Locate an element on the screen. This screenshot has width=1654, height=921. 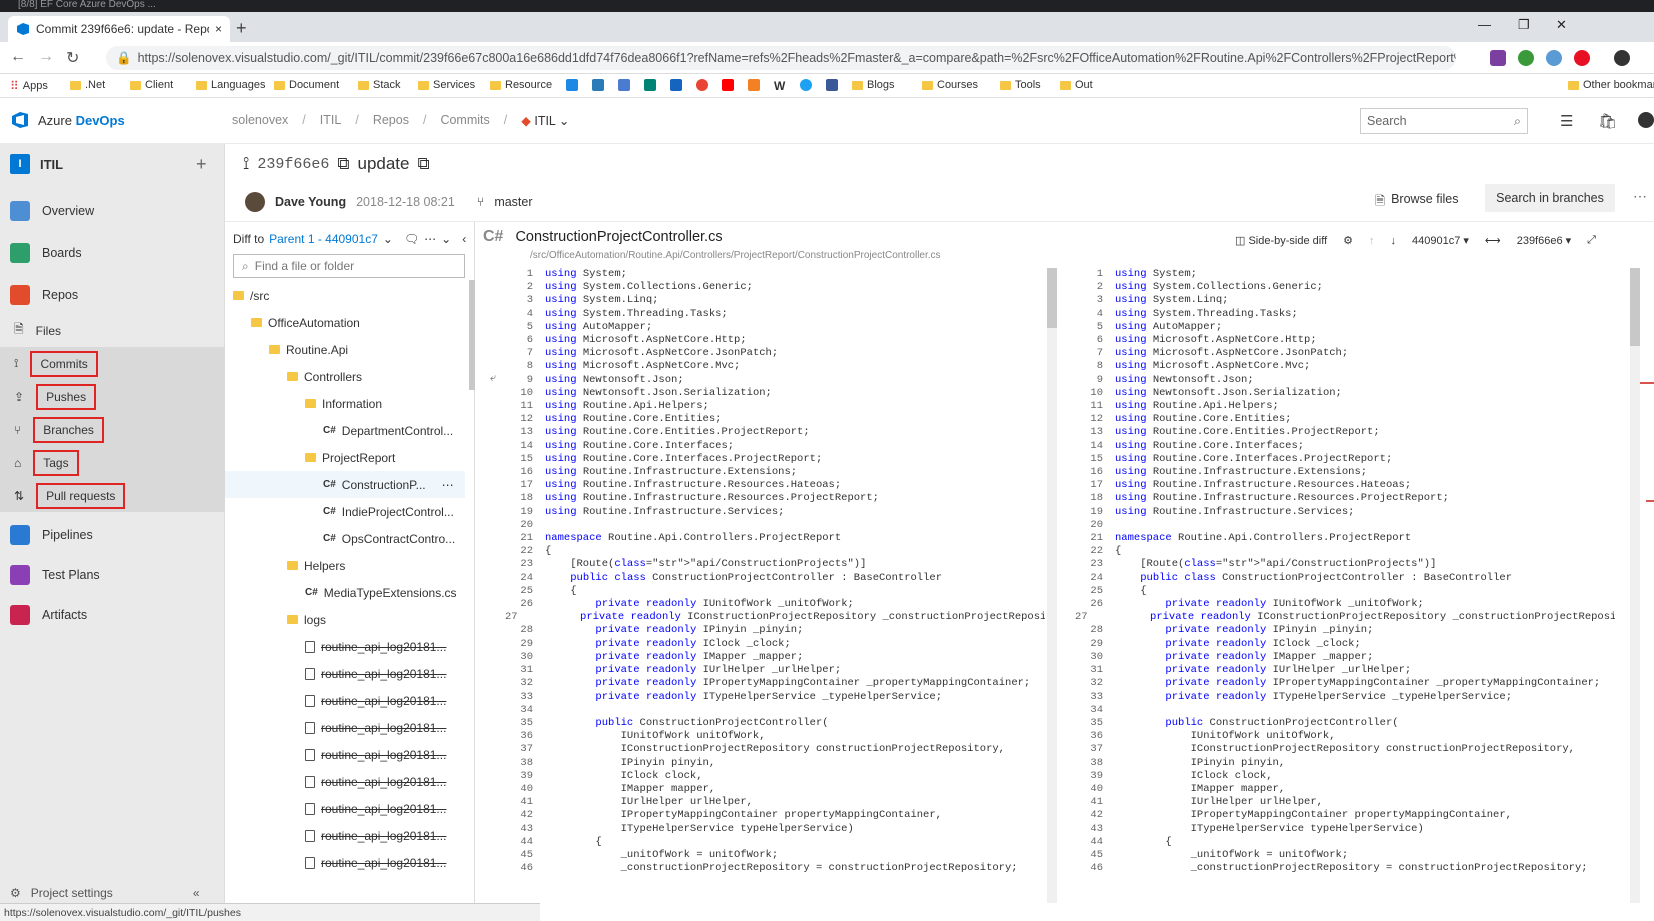
tree-folder: logs is located at coordinates (345, 619).